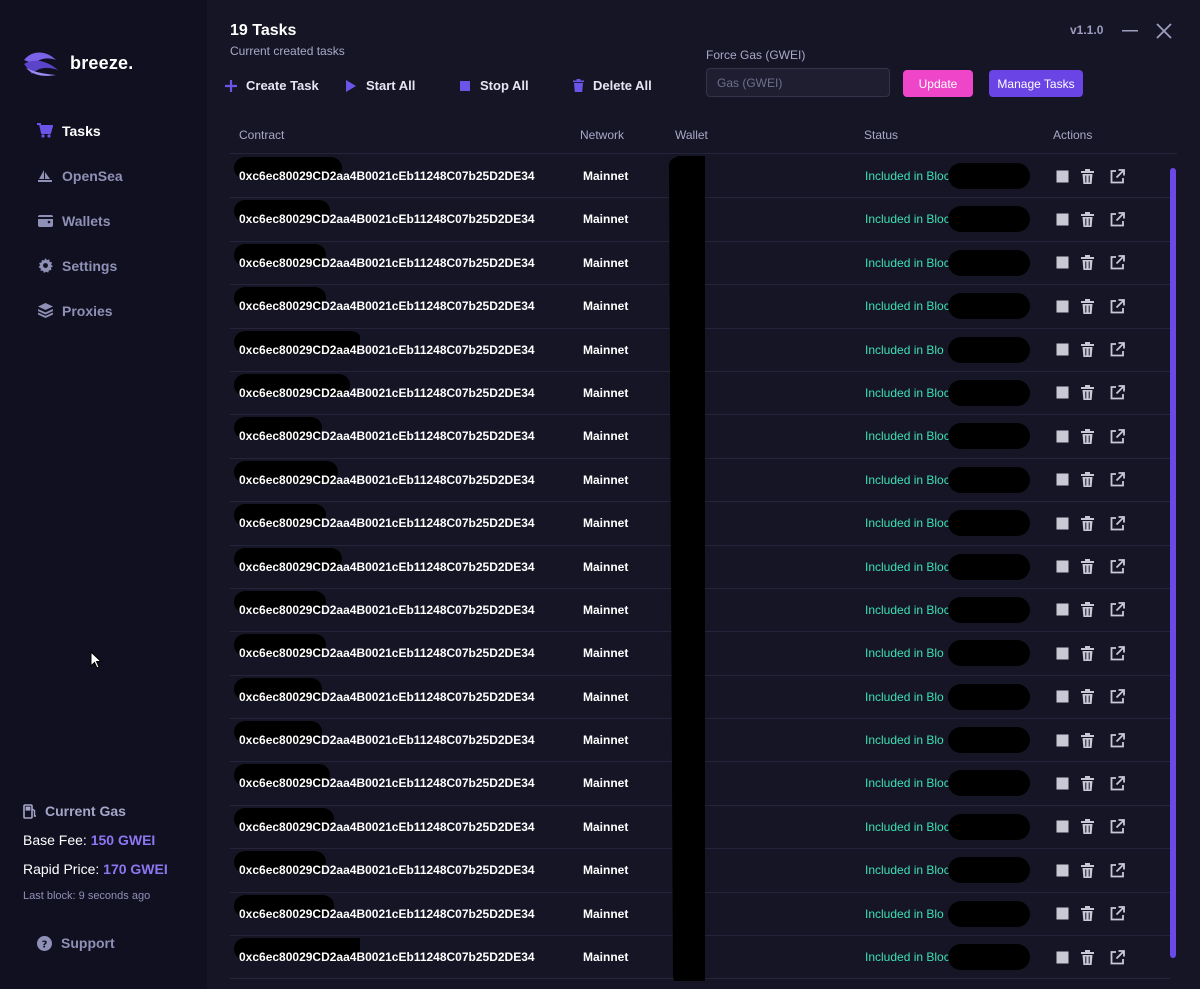  What do you see at coordinates (76, 943) in the screenshot?
I see `support-link: ? Support` at bounding box center [76, 943].